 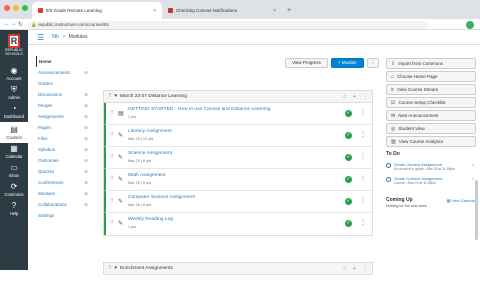 What do you see at coordinates (431, 128) in the screenshot?
I see `student-view-button: ◎ Student View` at bounding box center [431, 128].